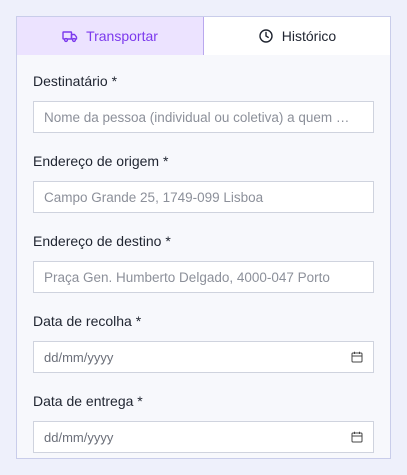 This screenshot has width=407, height=475. What do you see at coordinates (122, 36) in the screenshot?
I see `tab-transportar-label: Transportar` at bounding box center [122, 36].